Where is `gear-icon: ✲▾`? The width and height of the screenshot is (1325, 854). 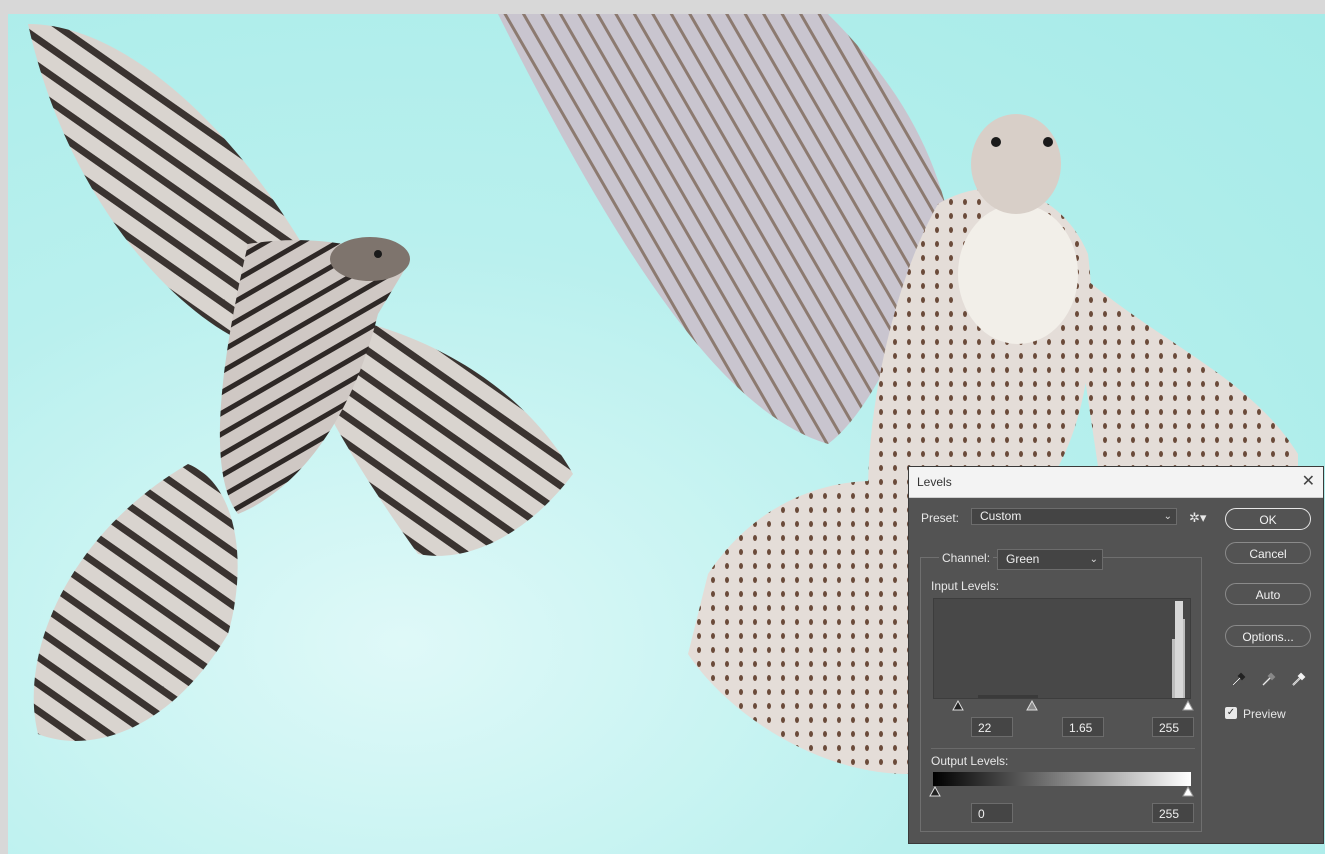
gear-icon: ✲▾ is located at coordinates (1197, 518).